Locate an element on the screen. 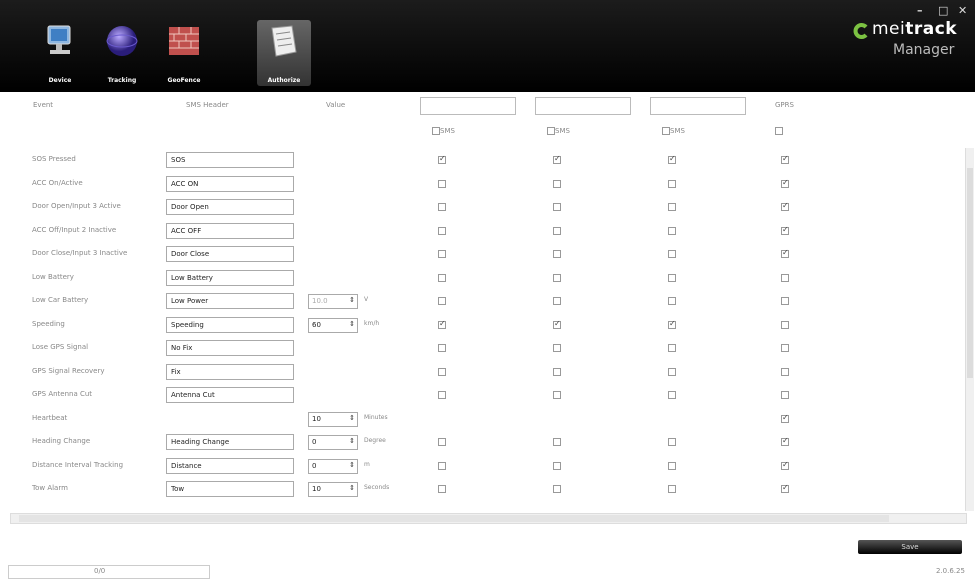 The image size is (975, 579). save-button: Save is located at coordinates (910, 547).